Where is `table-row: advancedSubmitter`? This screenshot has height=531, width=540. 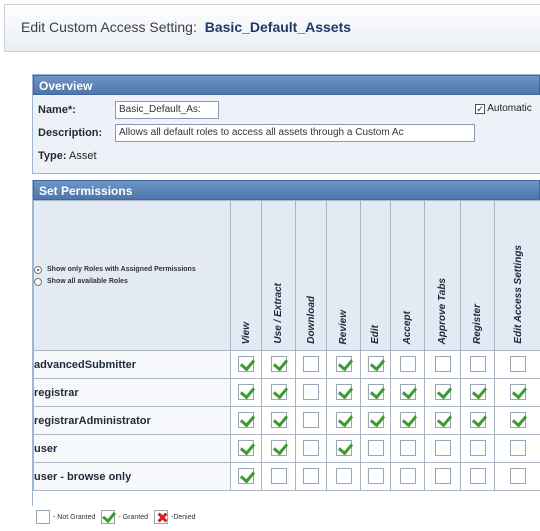
table-row: advancedSubmitter is located at coordinates (286, 364).